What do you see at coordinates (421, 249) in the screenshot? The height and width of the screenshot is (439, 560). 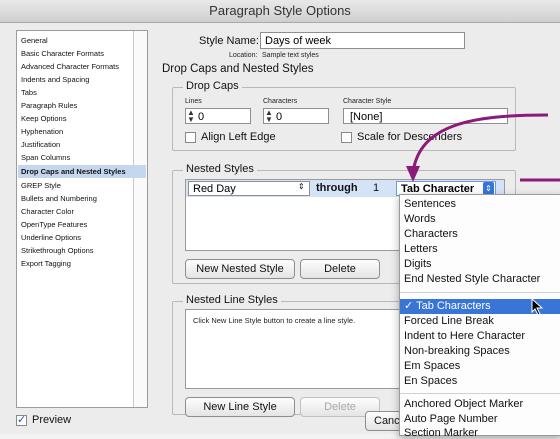 I see `menu-item-letters: Letters` at bounding box center [421, 249].